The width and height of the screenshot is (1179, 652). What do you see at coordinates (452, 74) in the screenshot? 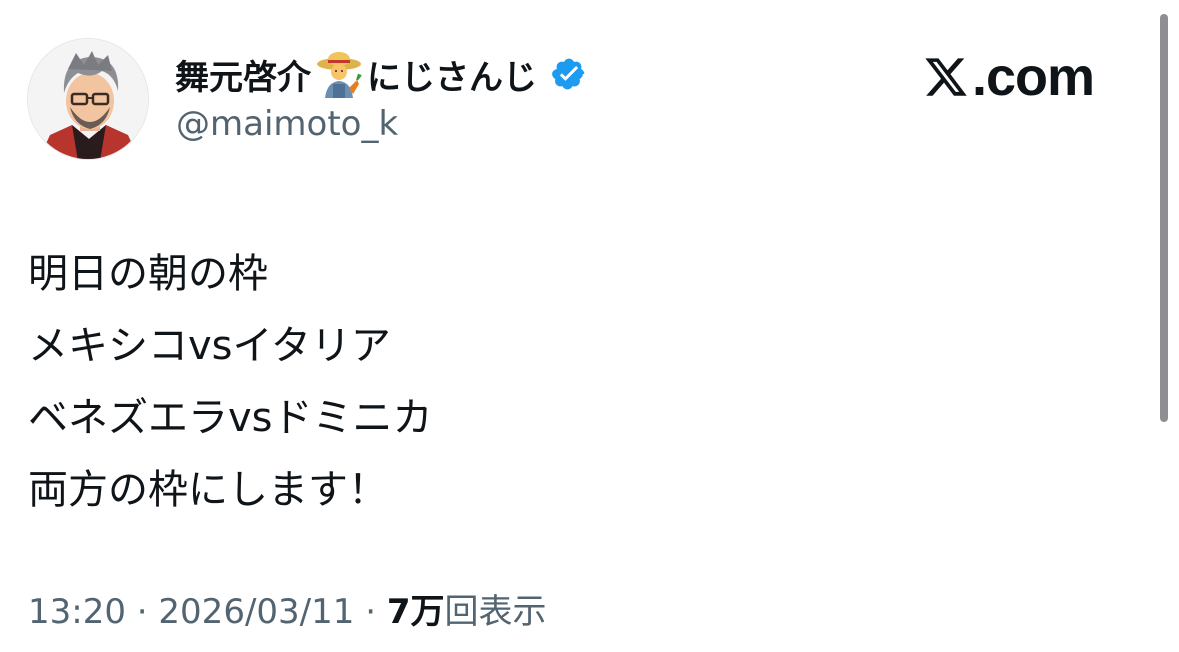
I see `author-affiliation: にじさんじ` at bounding box center [452, 74].